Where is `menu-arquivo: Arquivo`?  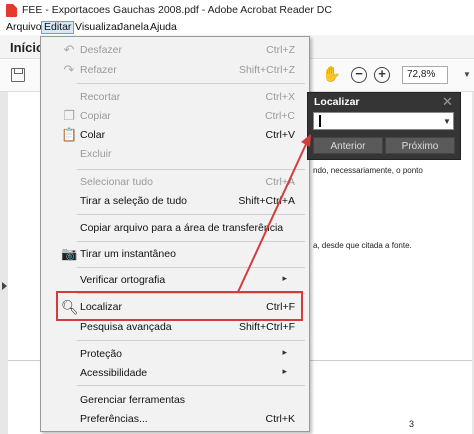
menu-arquivo: Arquivo is located at coordinates (24, 27).